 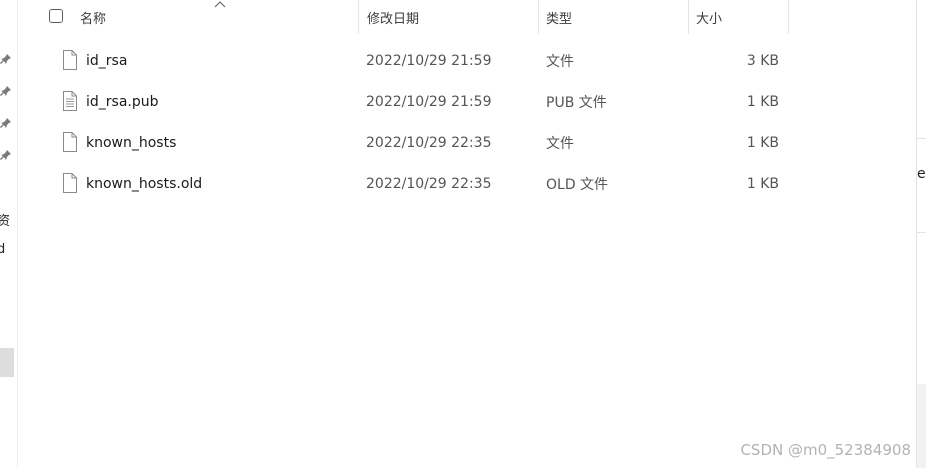 What do you see at coordinates (393, 19) in the screenshot?
I see `column-modified-label: 修改日期` at bounding box center [393, 19].